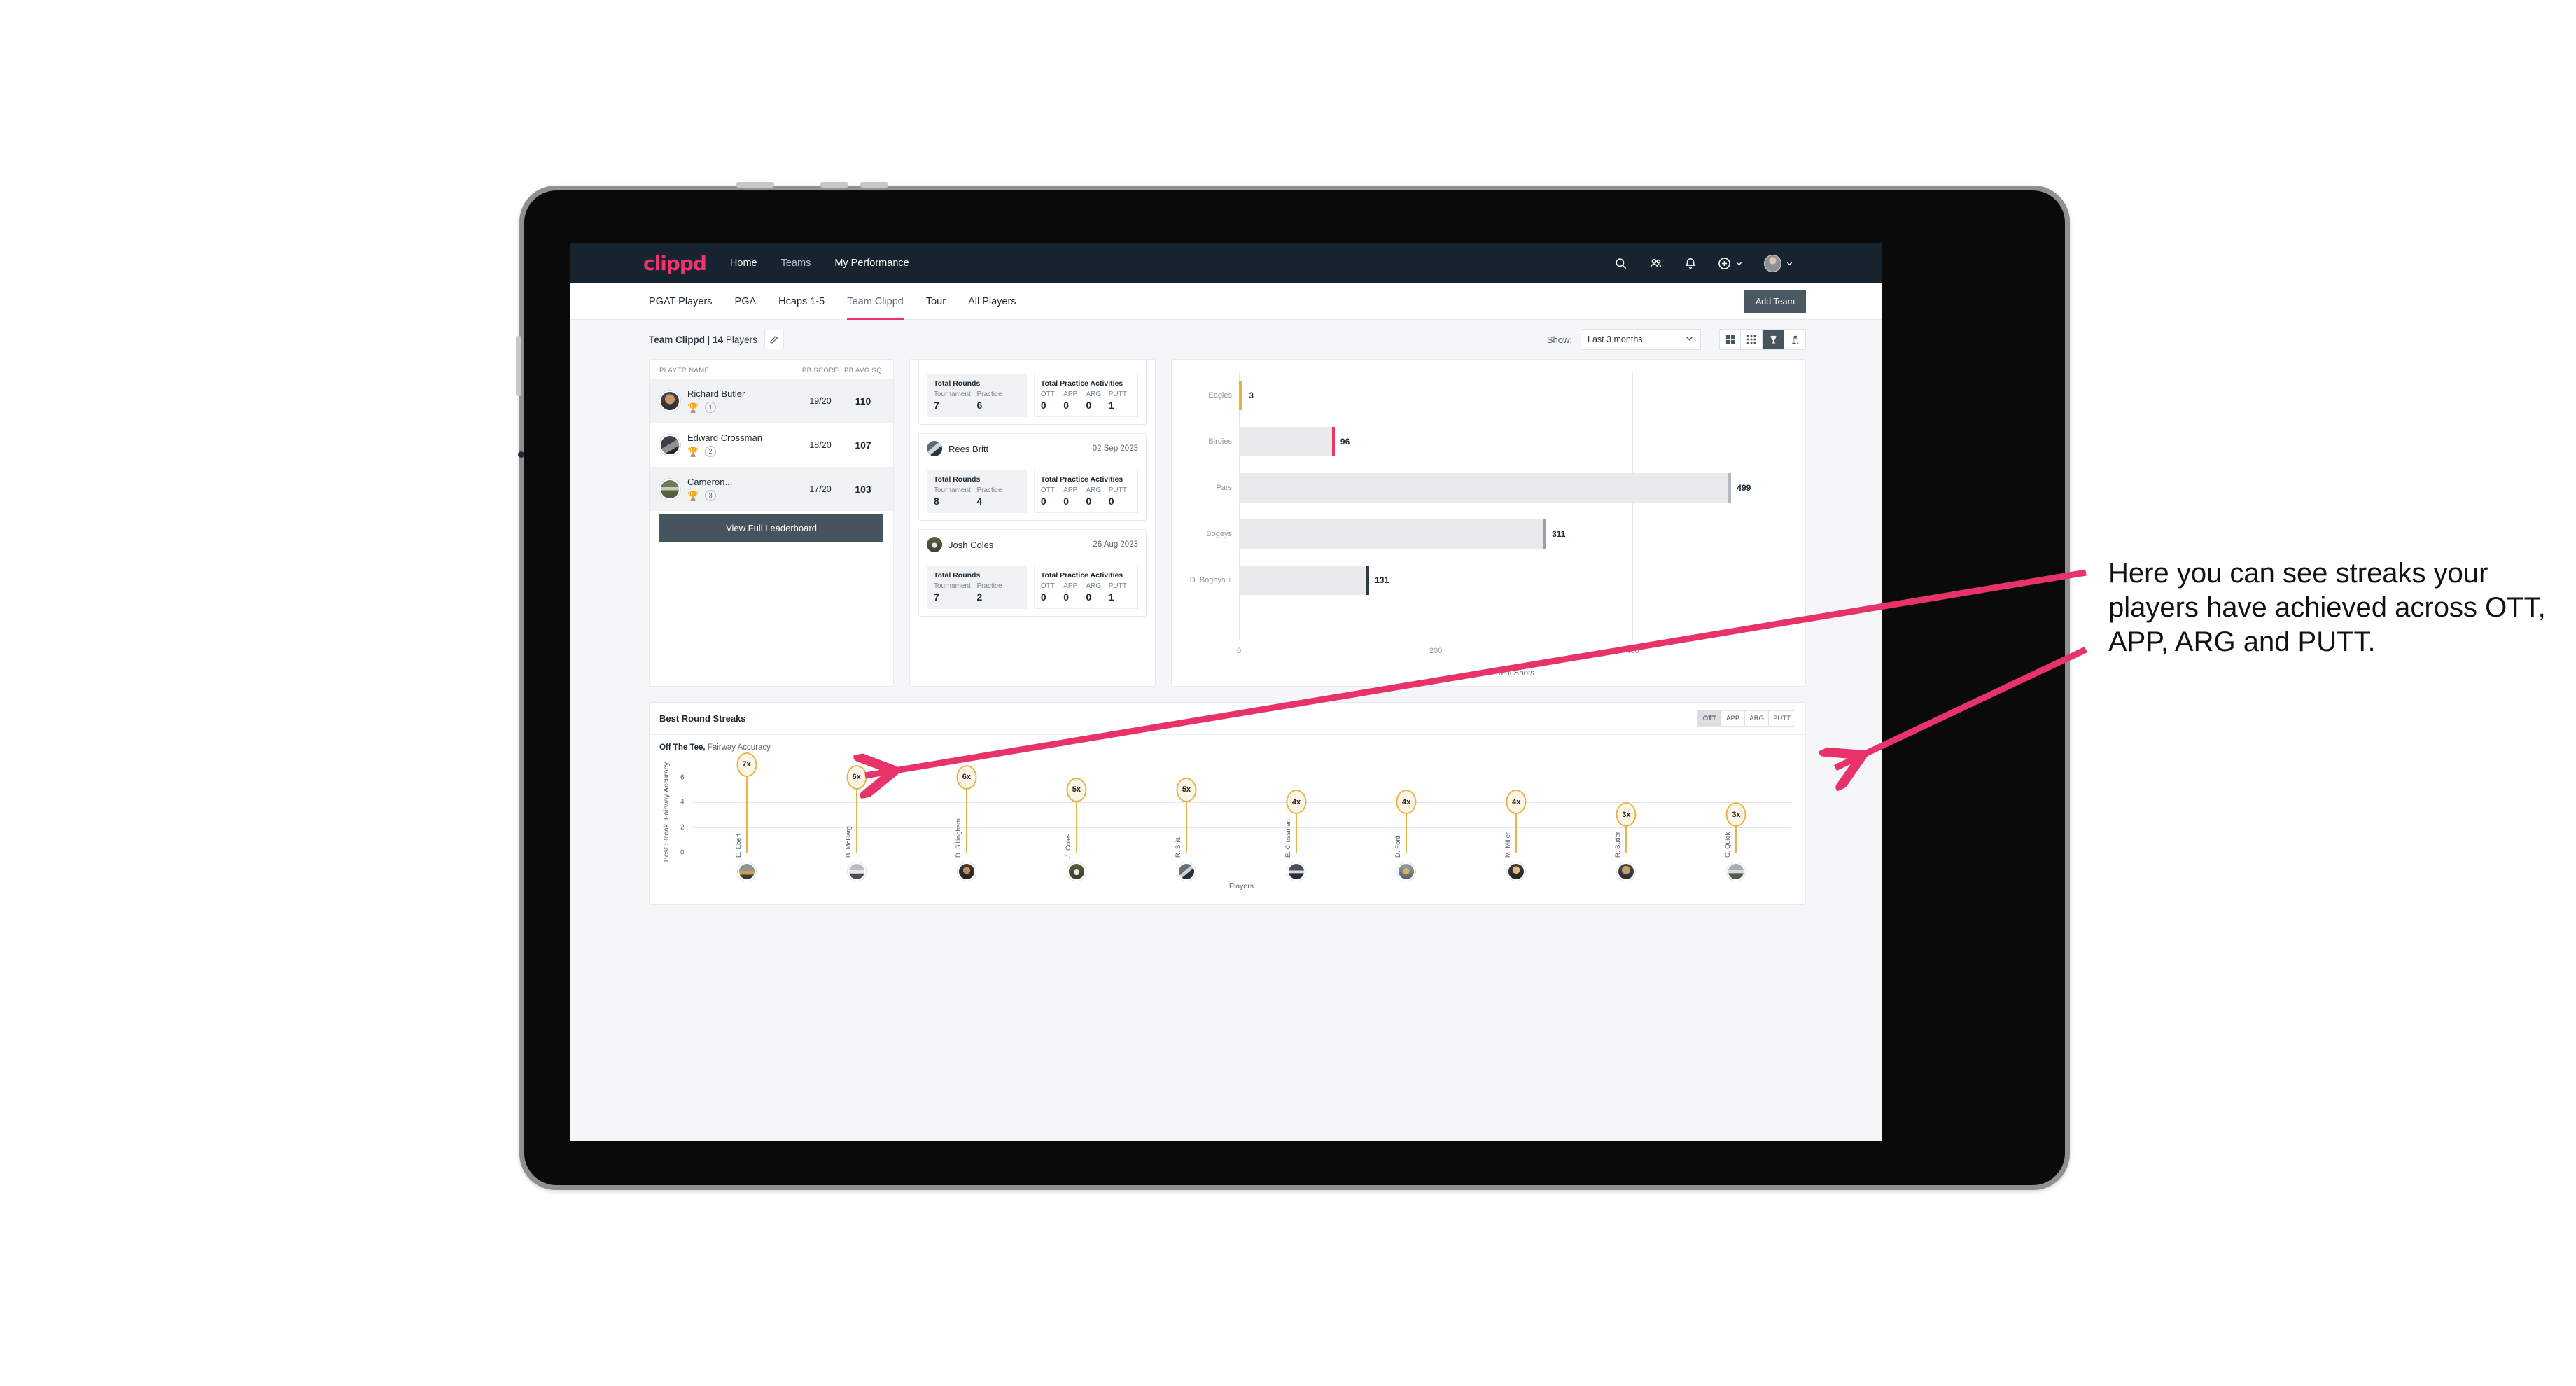 The height and width of the screenshot is (1386, 2576). Describe the element at coordinates (979, 405) in the screenshot. I see `practice-value: 6` at that location.